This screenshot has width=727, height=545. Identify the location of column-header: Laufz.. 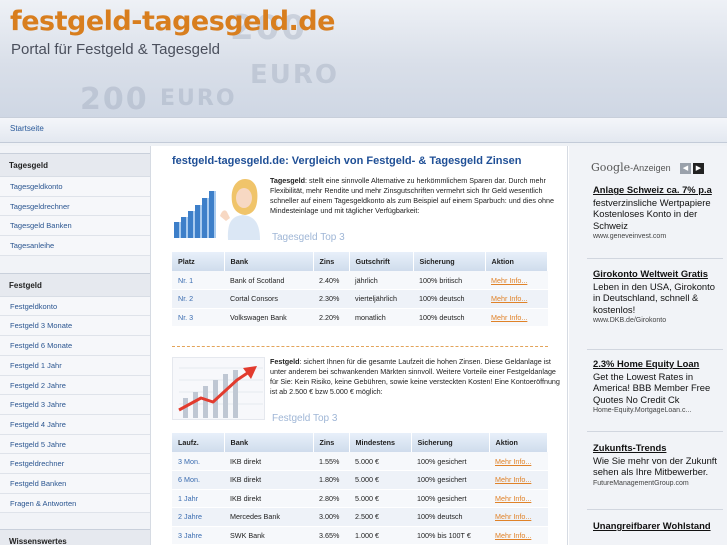
(198, 442).